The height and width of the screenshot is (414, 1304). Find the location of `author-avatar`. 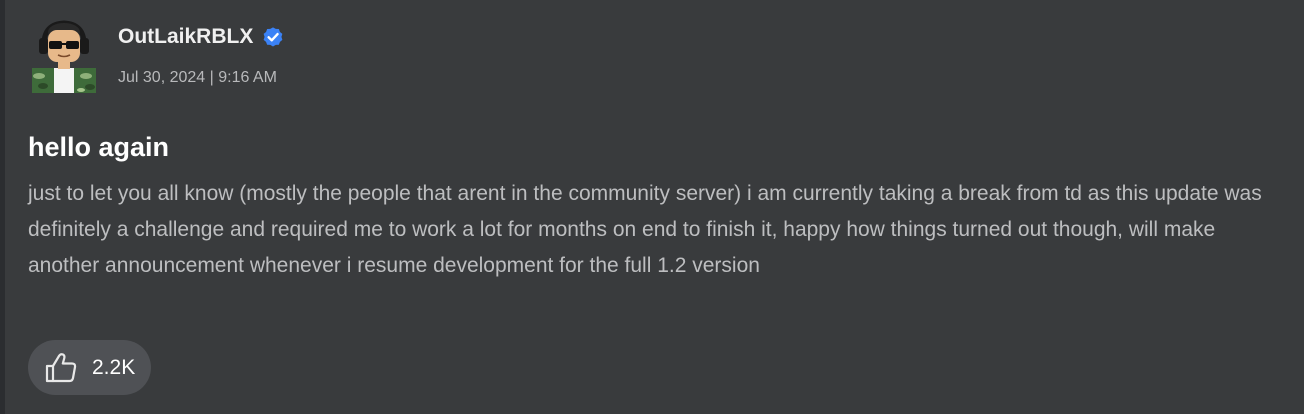

author-avatar is located at coordinates (64, 55).